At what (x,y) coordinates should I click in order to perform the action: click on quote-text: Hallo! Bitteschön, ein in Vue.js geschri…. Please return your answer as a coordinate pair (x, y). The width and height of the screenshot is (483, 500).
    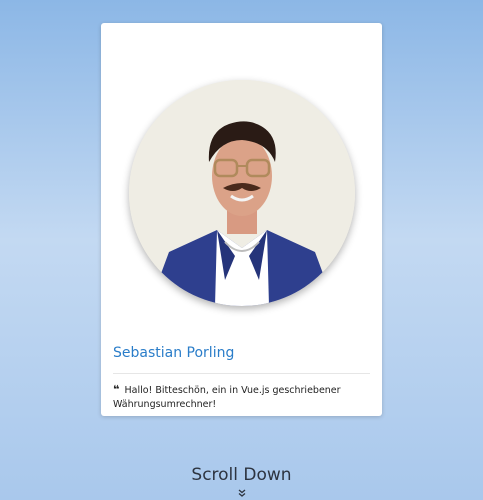
    Looking at the image, I should click on (227, 397).